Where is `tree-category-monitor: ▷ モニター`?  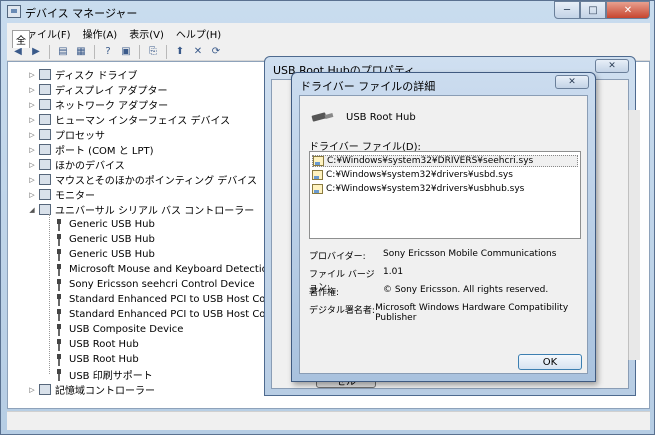
tree-category-monitor: ▷ モニター is located at coordinates (61, 194).